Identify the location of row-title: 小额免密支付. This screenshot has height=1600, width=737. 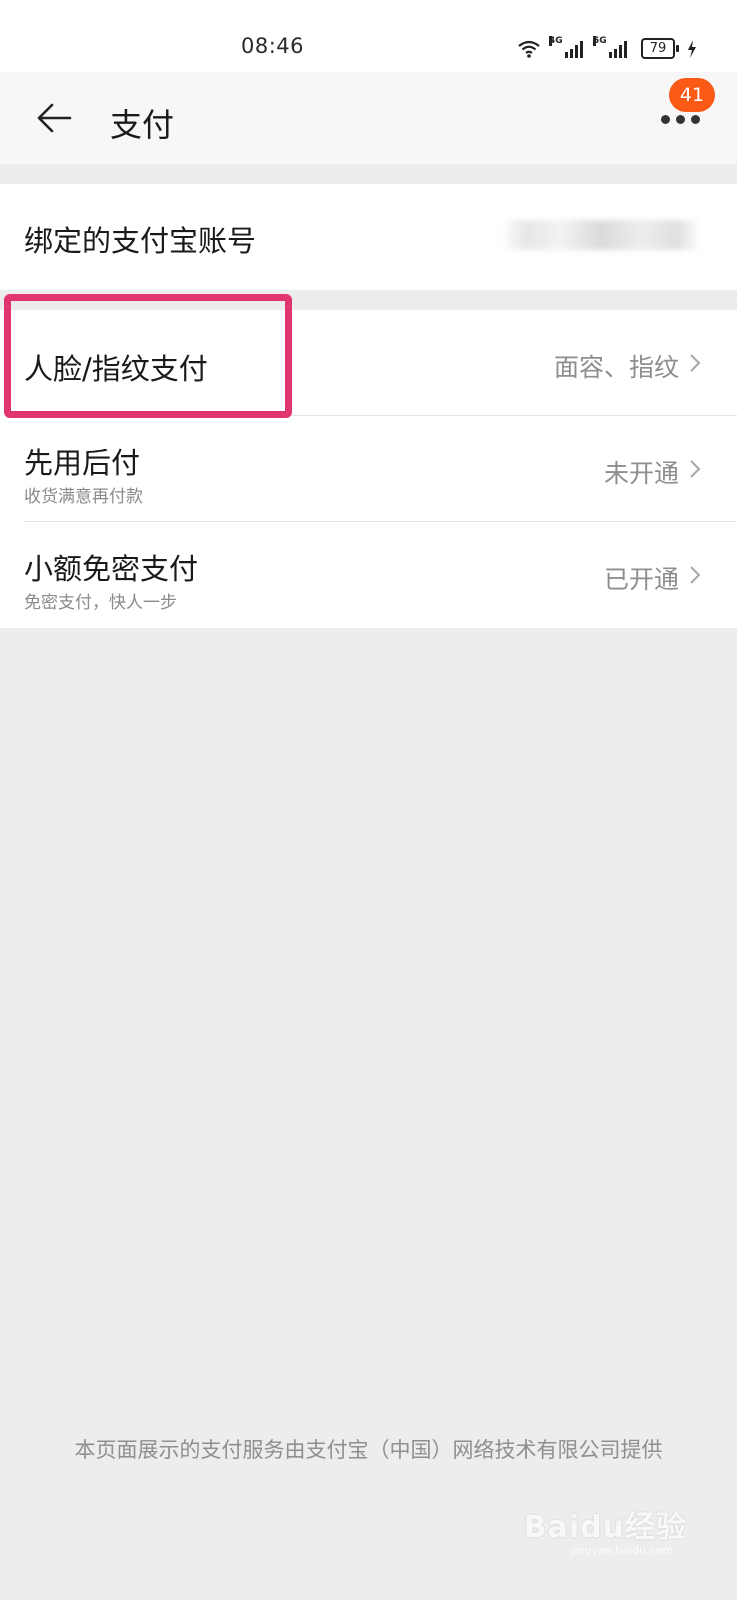
(111, 569).